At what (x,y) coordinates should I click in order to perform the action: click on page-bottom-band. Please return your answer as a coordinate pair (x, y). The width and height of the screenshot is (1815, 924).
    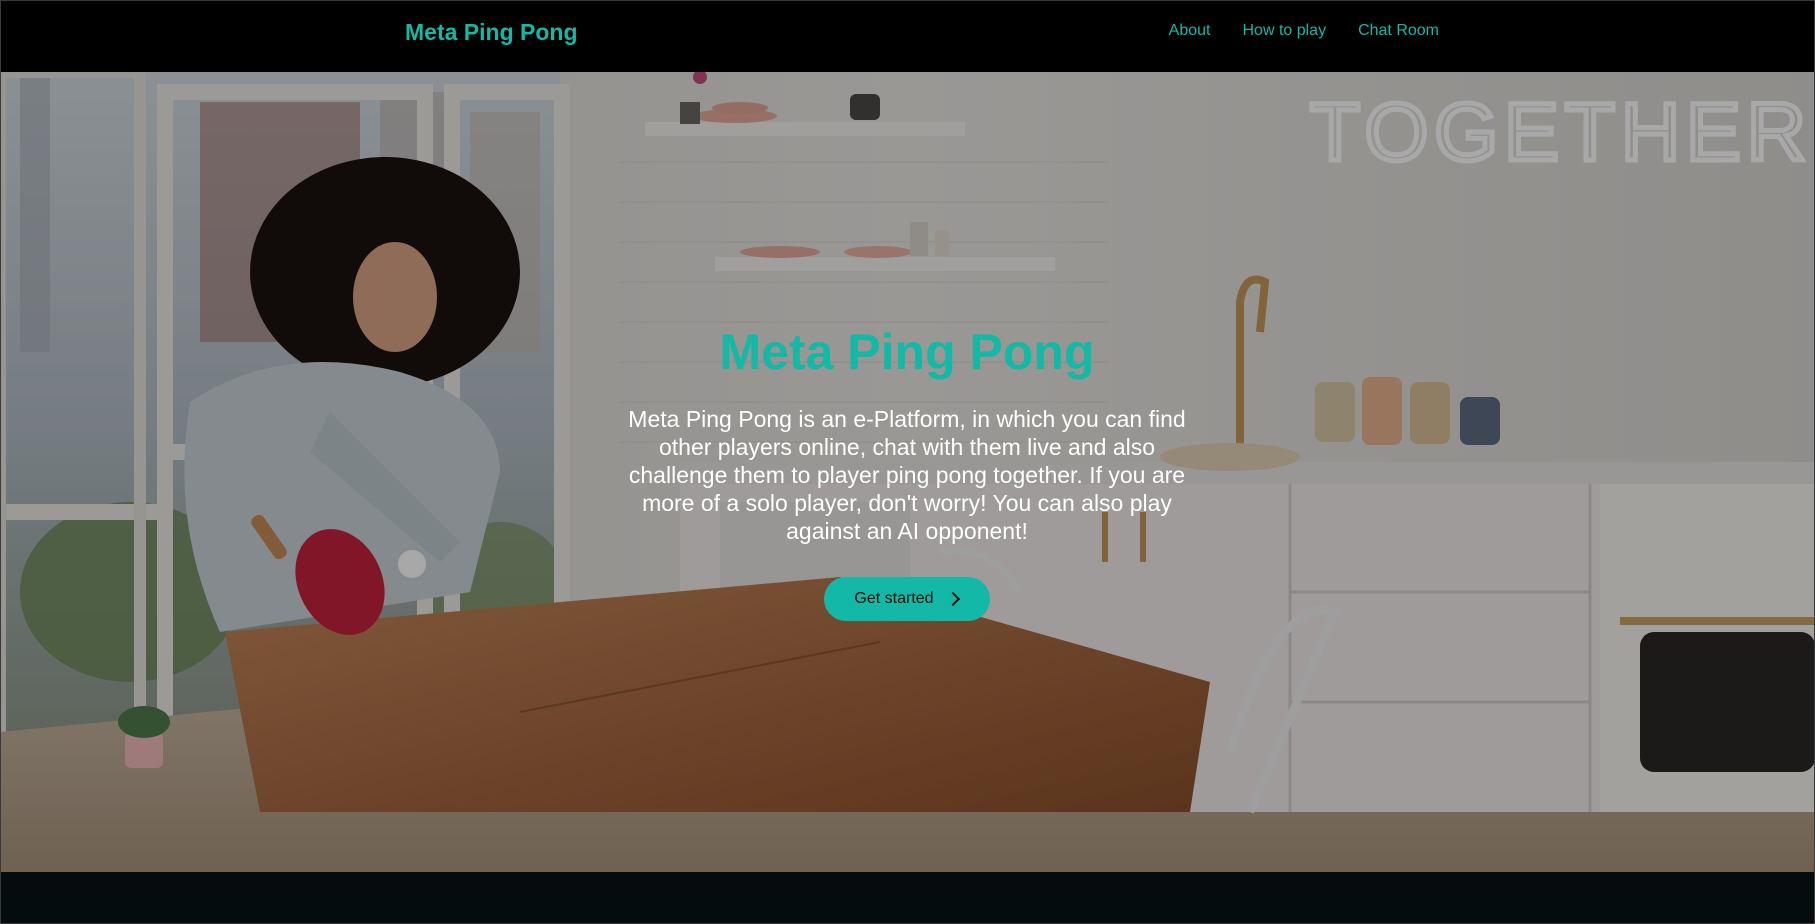
    Looking at the image, I should click on (907, 898).